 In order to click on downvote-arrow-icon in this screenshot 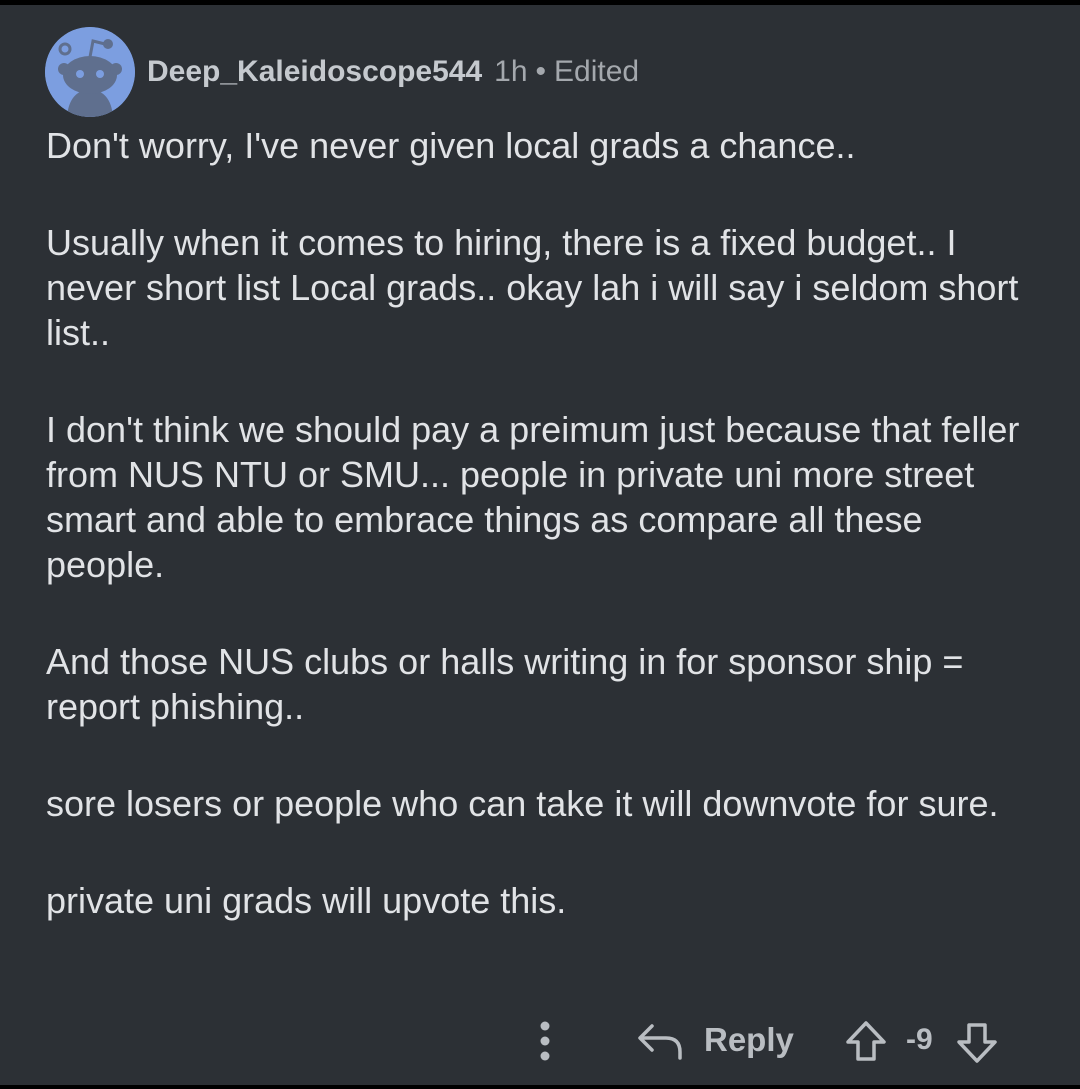, I will do `click(977, 1043)`.